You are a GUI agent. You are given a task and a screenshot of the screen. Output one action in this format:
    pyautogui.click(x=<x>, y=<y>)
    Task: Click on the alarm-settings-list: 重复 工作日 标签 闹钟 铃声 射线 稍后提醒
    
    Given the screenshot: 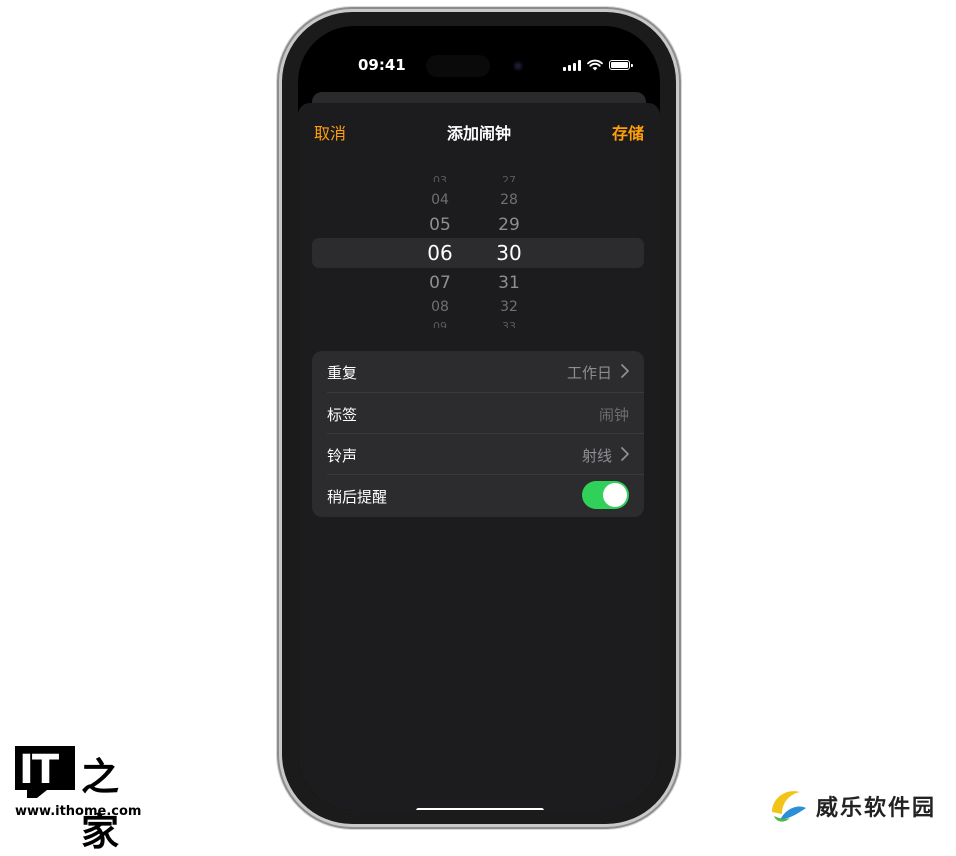 What is the action you would take?
    pyautogui.click(x=478, y=434)
    